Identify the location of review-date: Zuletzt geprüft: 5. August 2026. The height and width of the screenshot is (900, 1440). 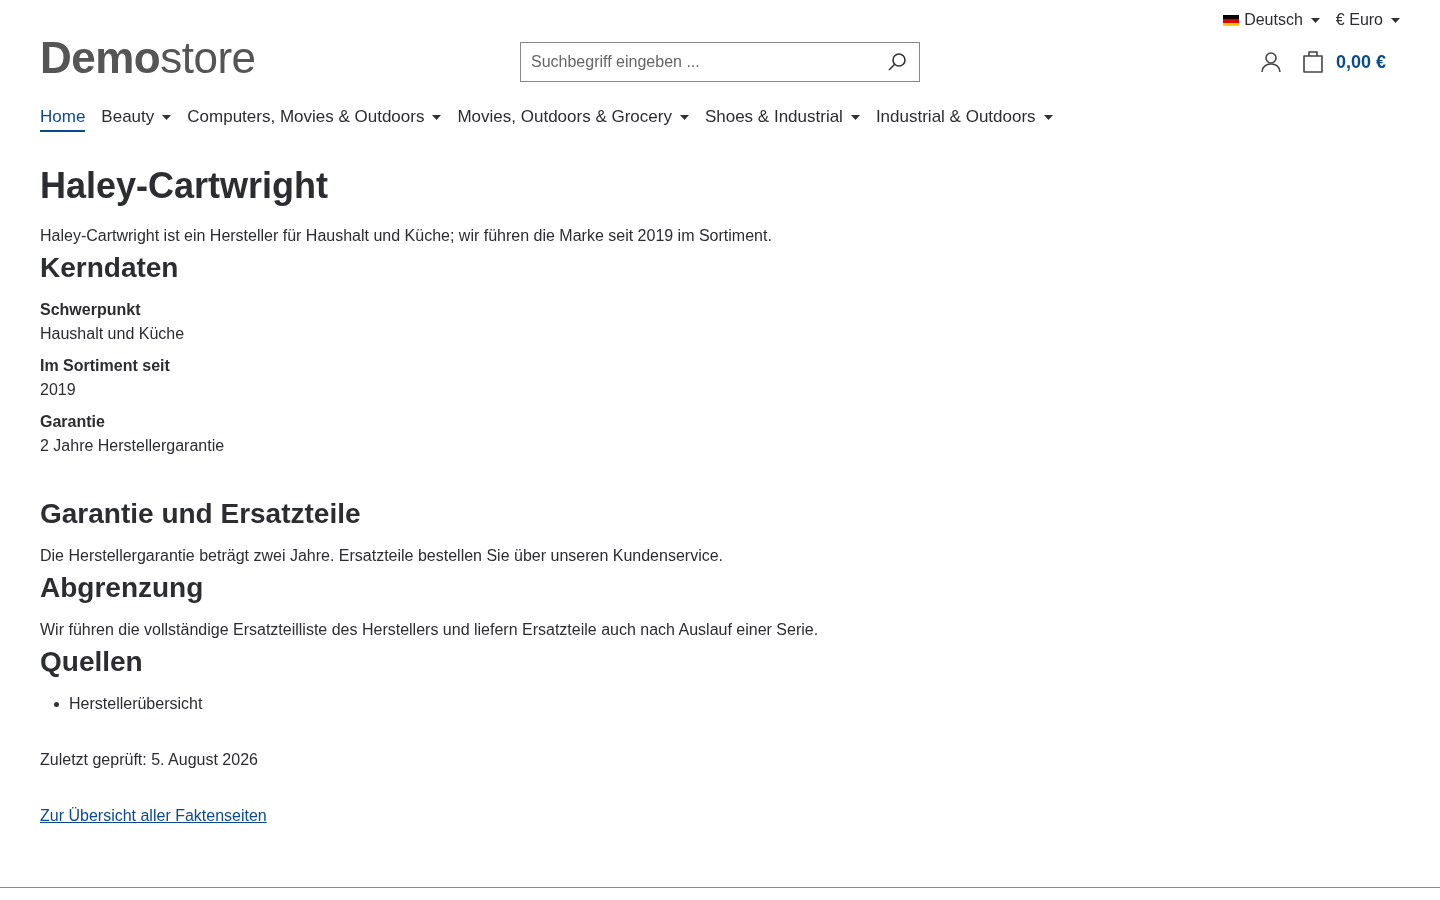
(149, 760).